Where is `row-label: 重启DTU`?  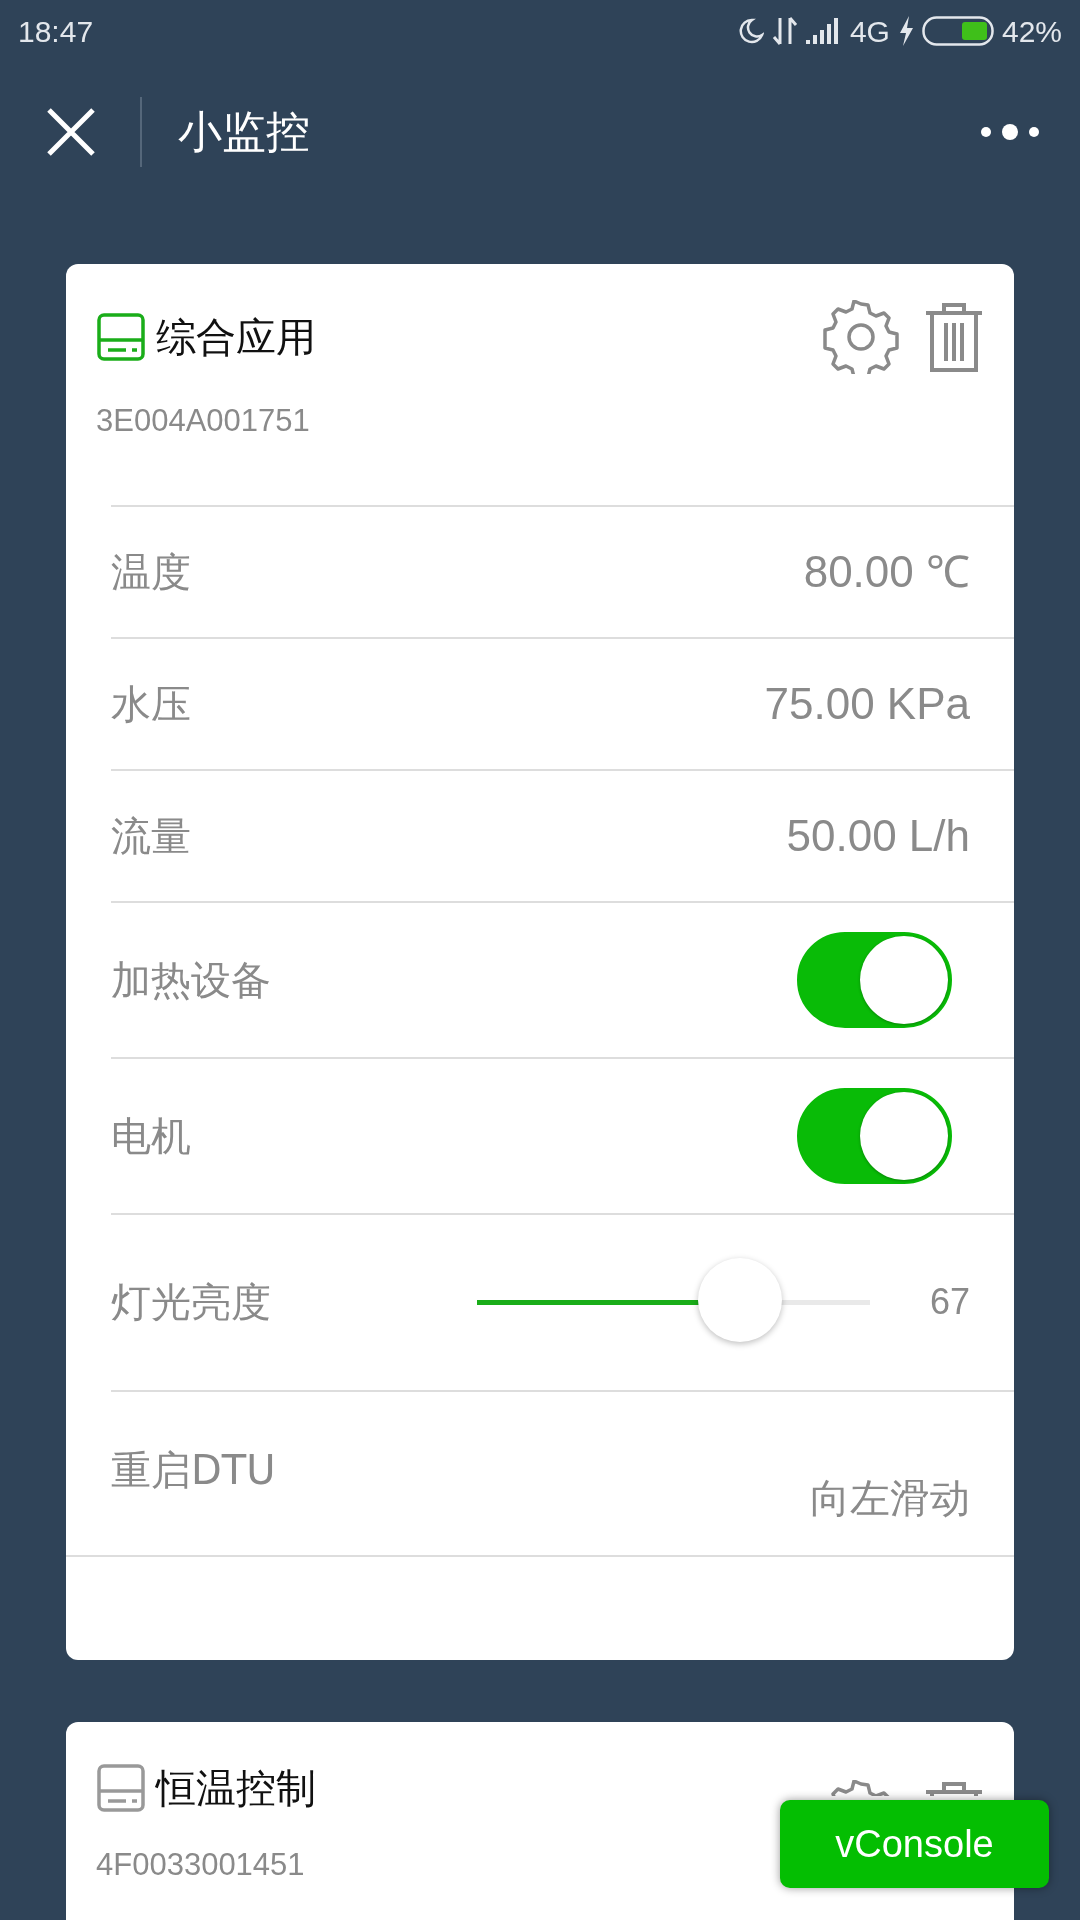
row-label: 重启DTU is located at coordinates (193, 1470).